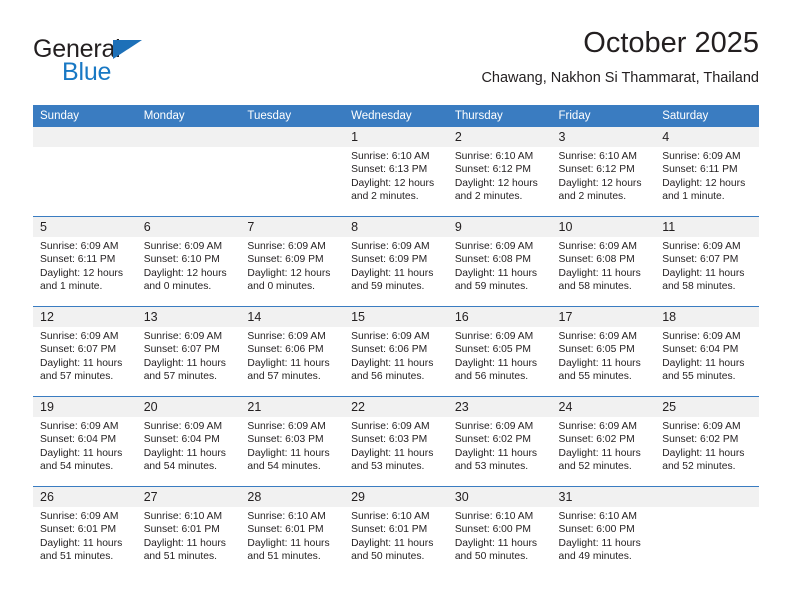  I want to click on day-number: 31, so click(603, 497).